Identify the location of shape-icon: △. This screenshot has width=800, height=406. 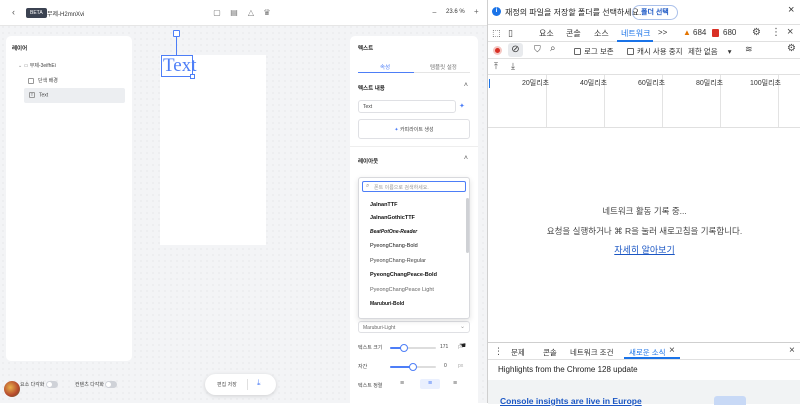
(251, 13).